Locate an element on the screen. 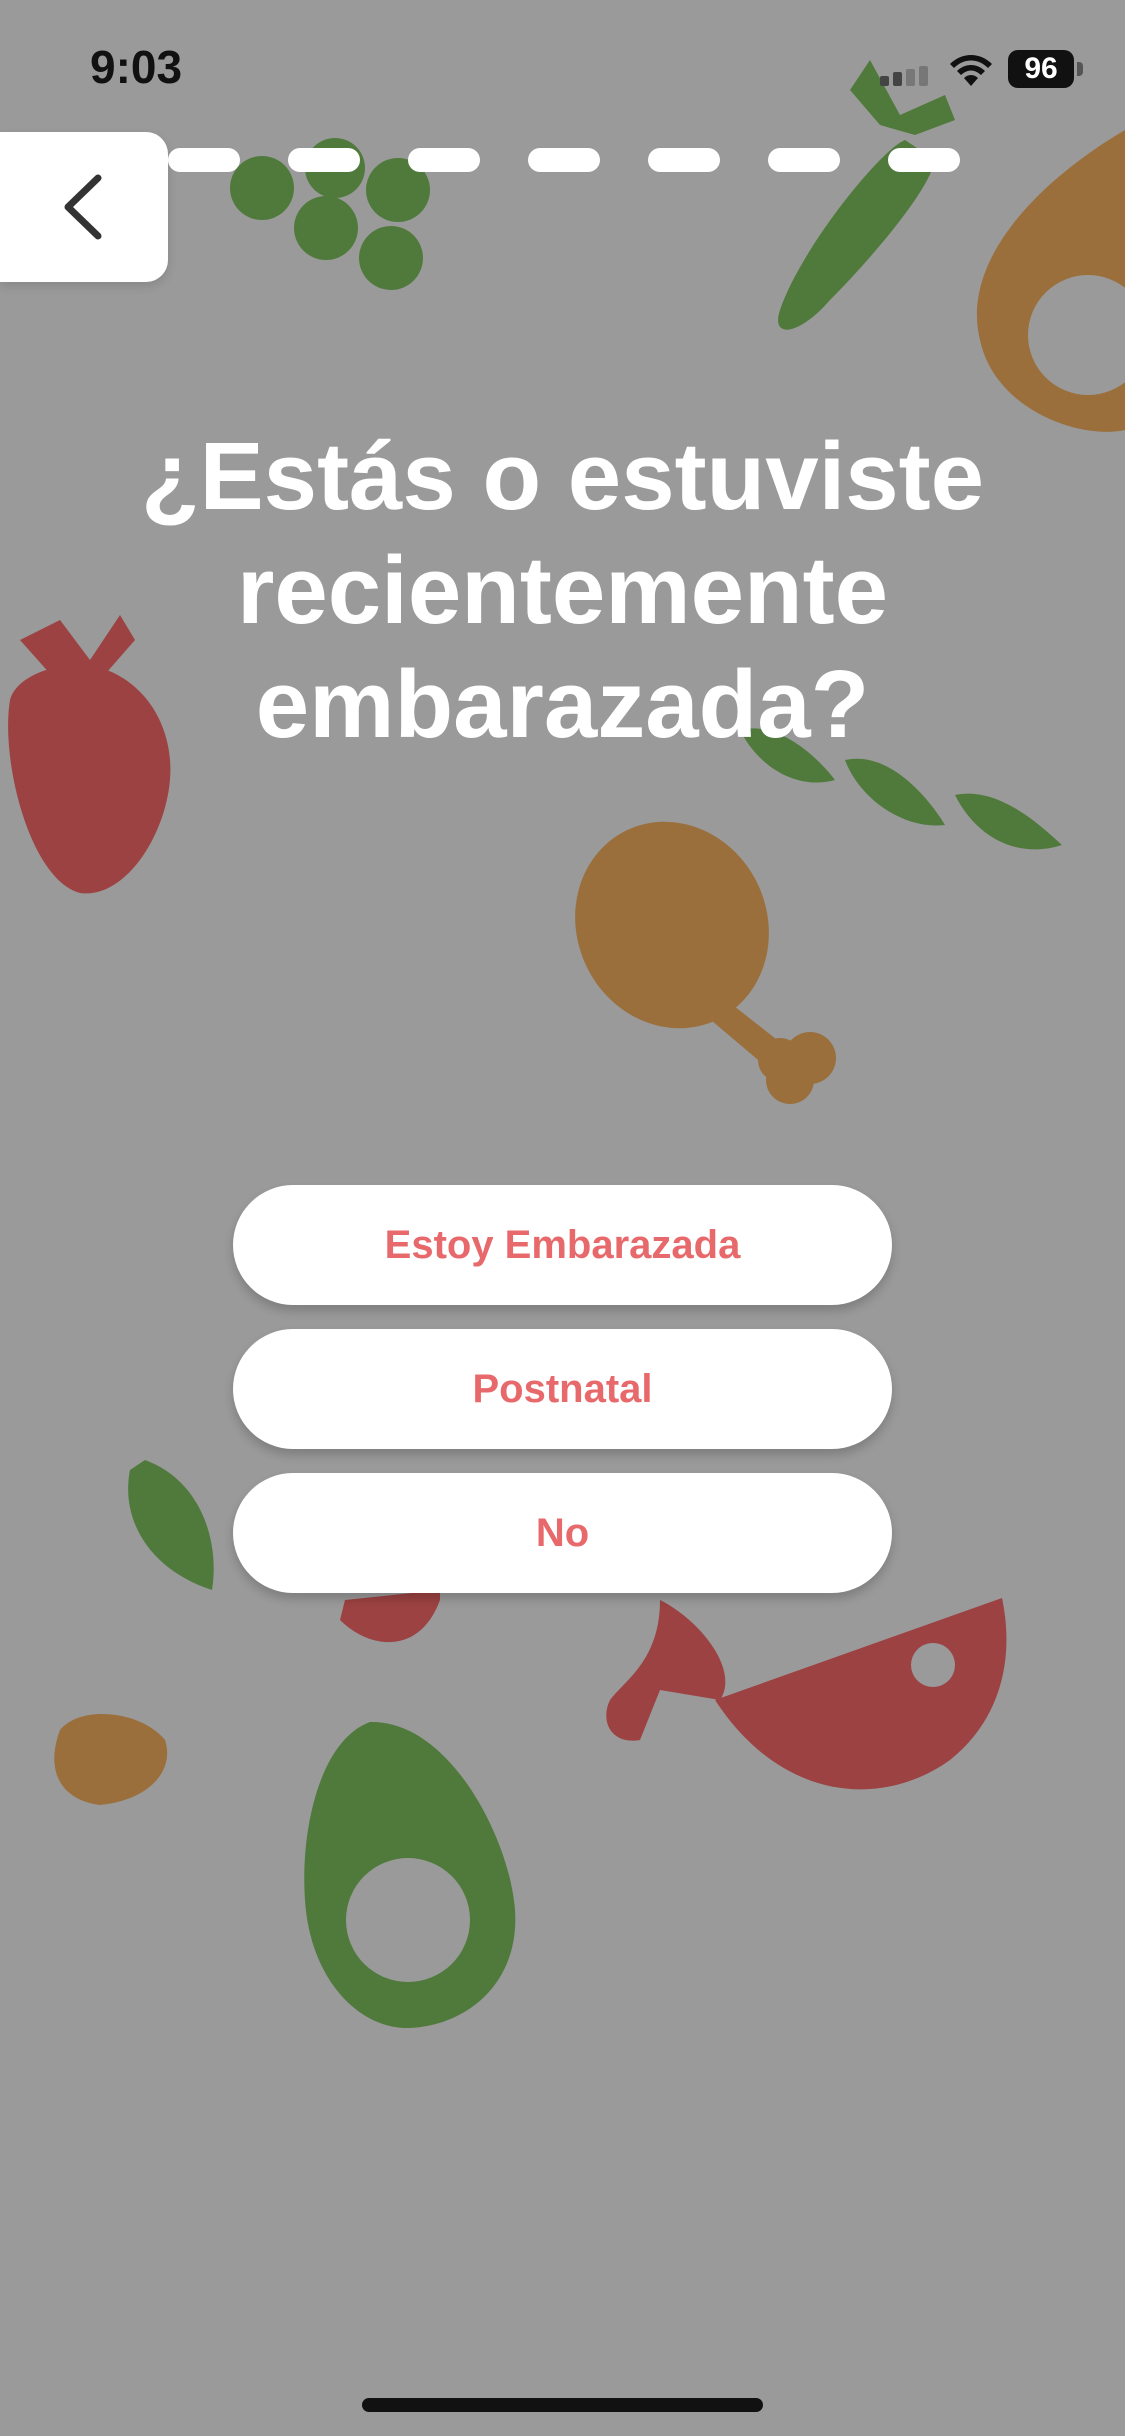 The image size is (1125, 2436). back-button is located at coordinates (84, 207).